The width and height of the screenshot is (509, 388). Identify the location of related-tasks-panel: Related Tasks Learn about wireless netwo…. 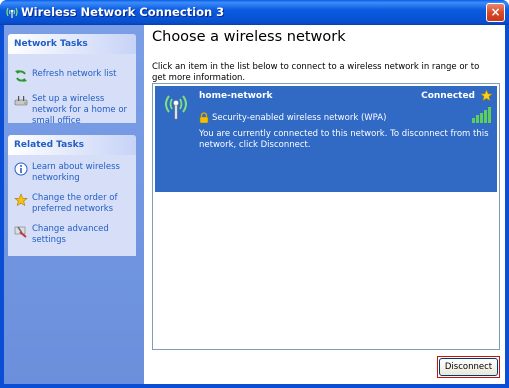
(72, 195).